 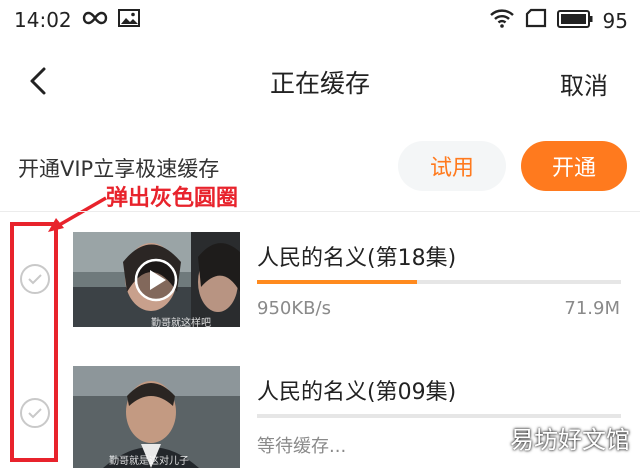 I want to click on thumb-caption: 勤哥就是这对儿子, so click(x=149, y=461).